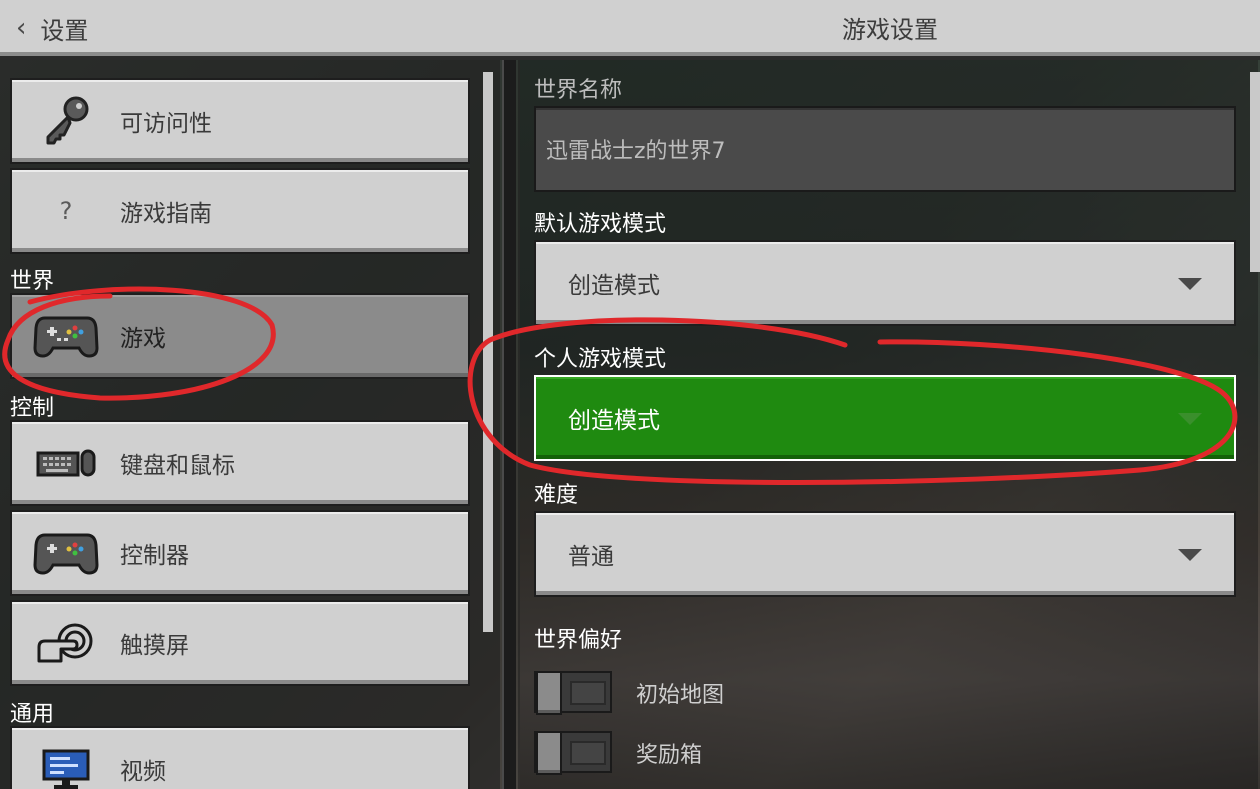 The image size is (1260, 789). Describe the element at coordinates (66, 463) in the screenshot. I see `keyboard-mouse-icon` at that location.